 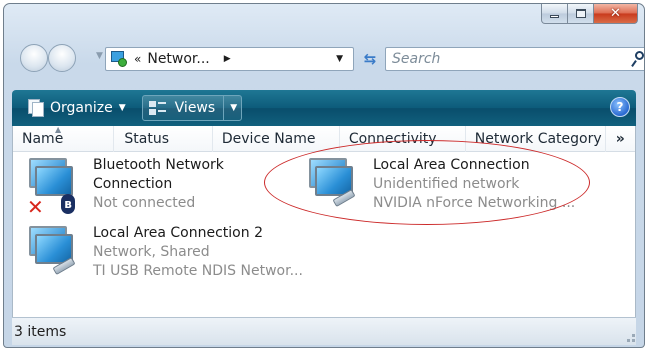 What do you see at coordinates (137, 59) in the screenshot?
I see `breadcrumb-overflow: «` at bounding box center [137, 59].